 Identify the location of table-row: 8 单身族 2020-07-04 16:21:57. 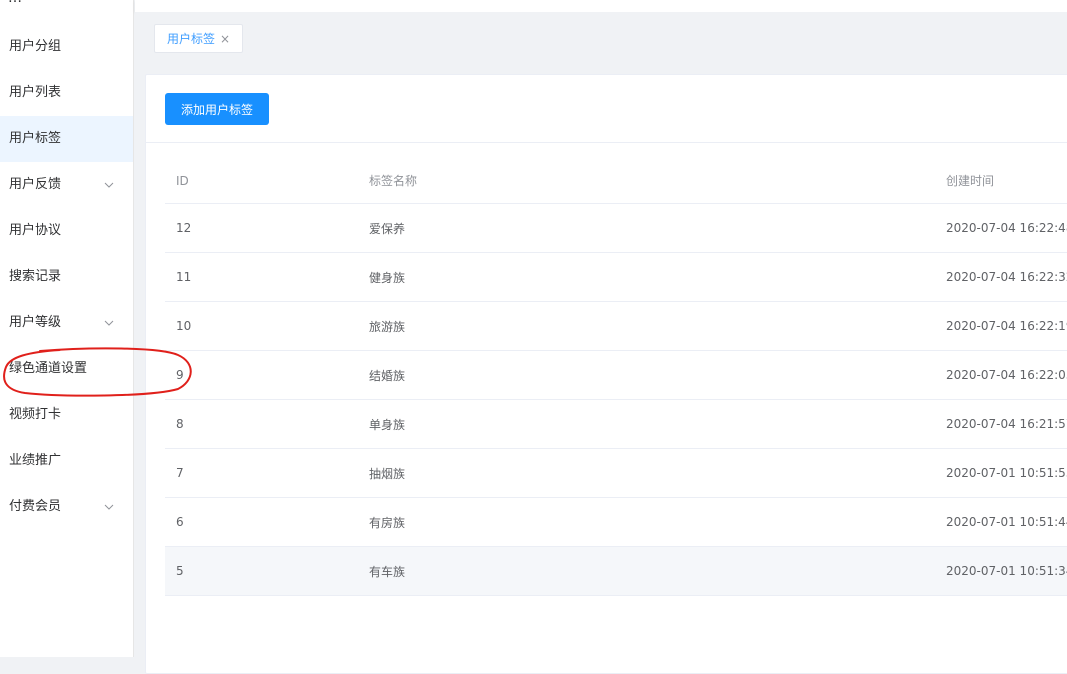
(616, 424).